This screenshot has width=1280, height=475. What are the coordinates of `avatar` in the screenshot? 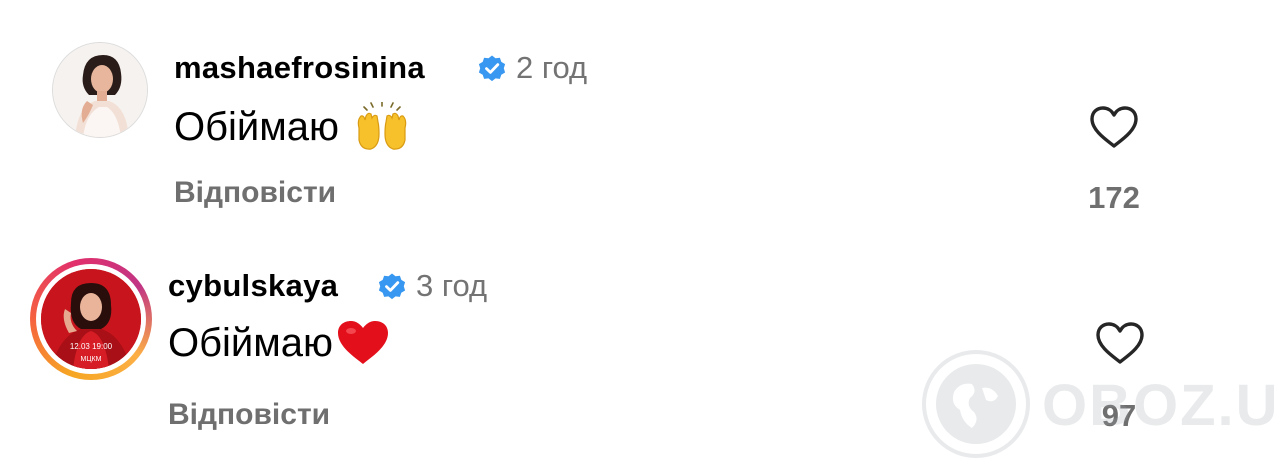 It's located at (100, 90).